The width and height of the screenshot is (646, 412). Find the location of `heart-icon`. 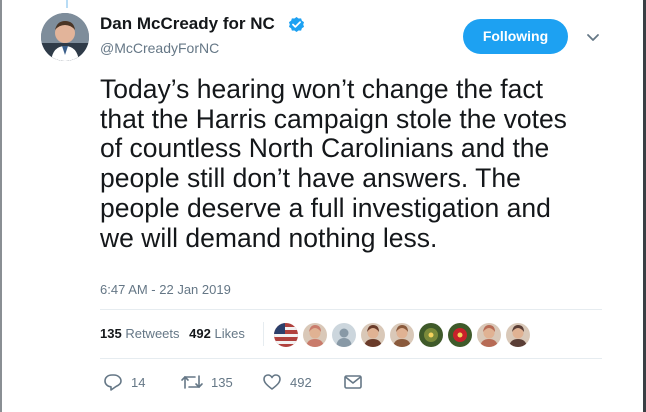

heart-icon is located at coordinates (272, 382).